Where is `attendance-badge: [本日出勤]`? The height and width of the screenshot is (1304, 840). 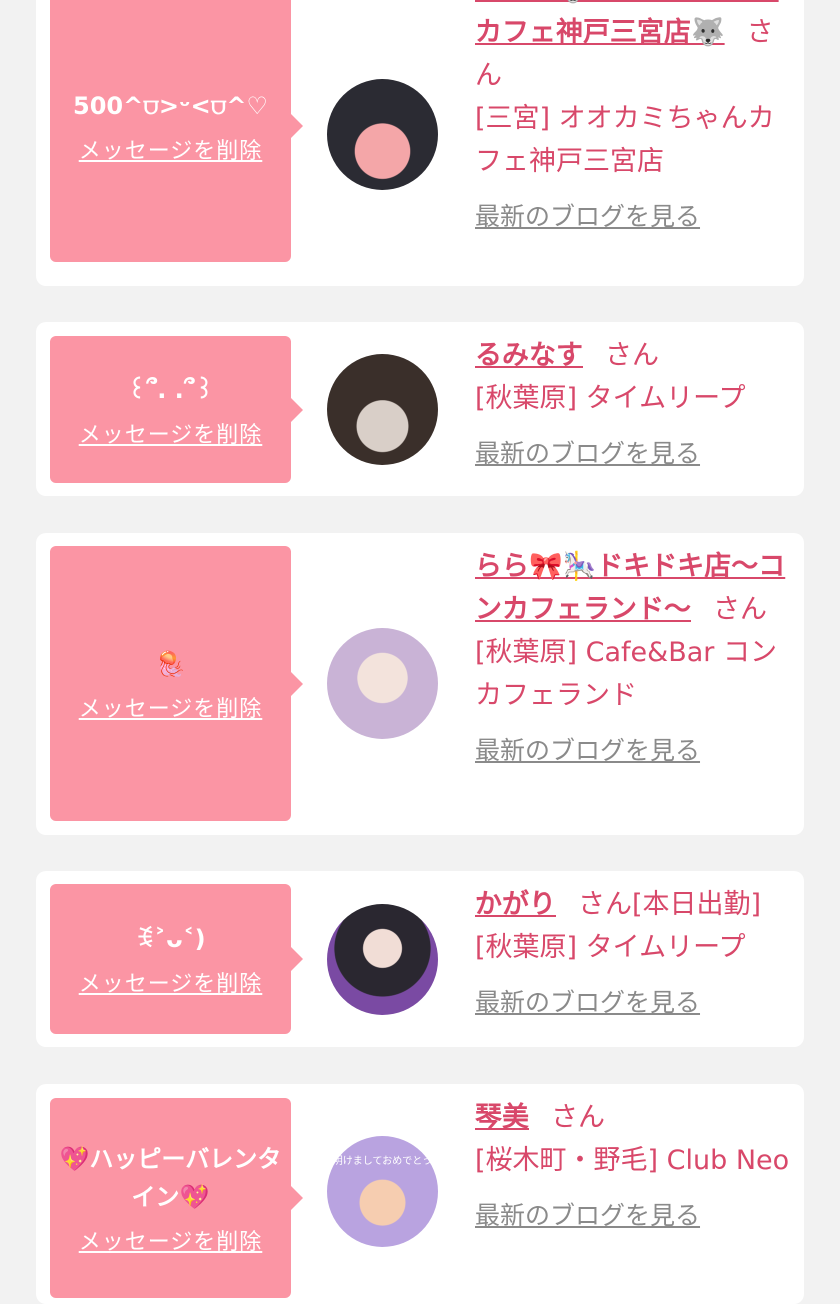
attendance-badge: [本日出勤] is located at coordinates (697, 904).